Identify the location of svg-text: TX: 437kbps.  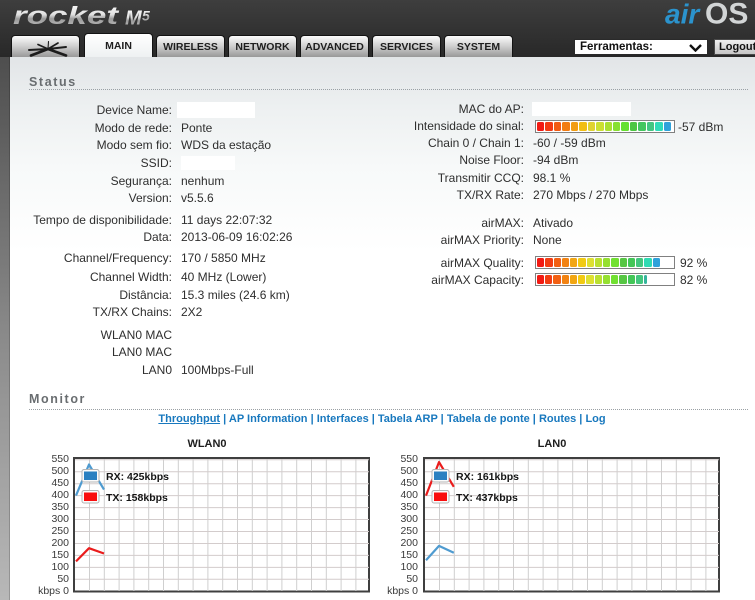
(487, 498).